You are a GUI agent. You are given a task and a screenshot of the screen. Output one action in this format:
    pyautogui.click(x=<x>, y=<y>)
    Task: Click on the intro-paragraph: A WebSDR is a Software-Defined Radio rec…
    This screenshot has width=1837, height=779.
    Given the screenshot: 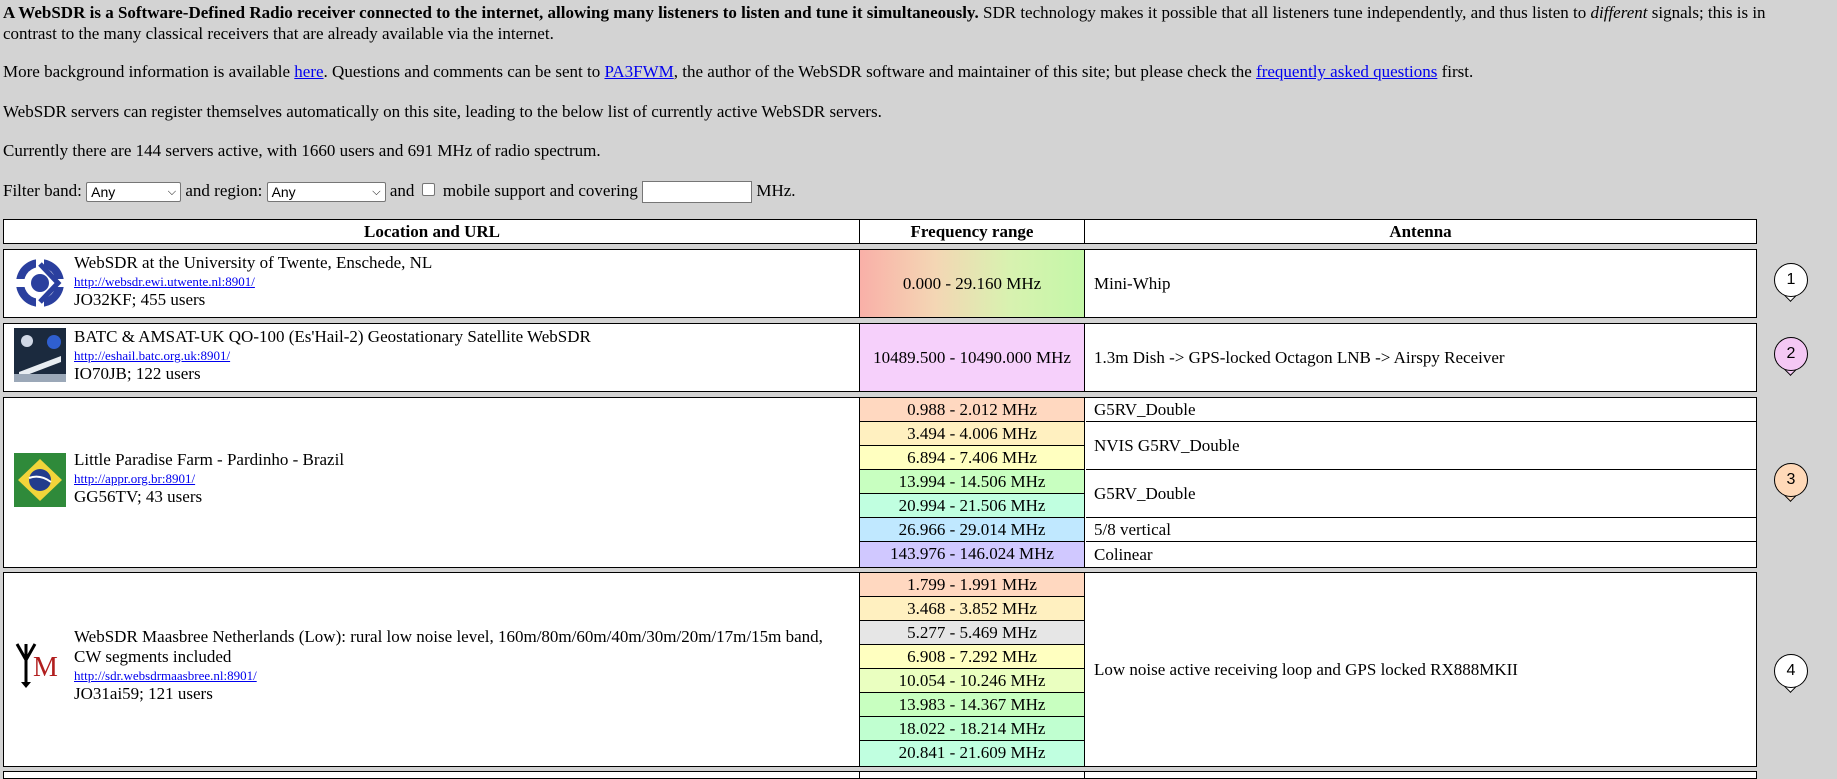 What is the action you would take?
    pyautogui.click(x=884, y=12)
    